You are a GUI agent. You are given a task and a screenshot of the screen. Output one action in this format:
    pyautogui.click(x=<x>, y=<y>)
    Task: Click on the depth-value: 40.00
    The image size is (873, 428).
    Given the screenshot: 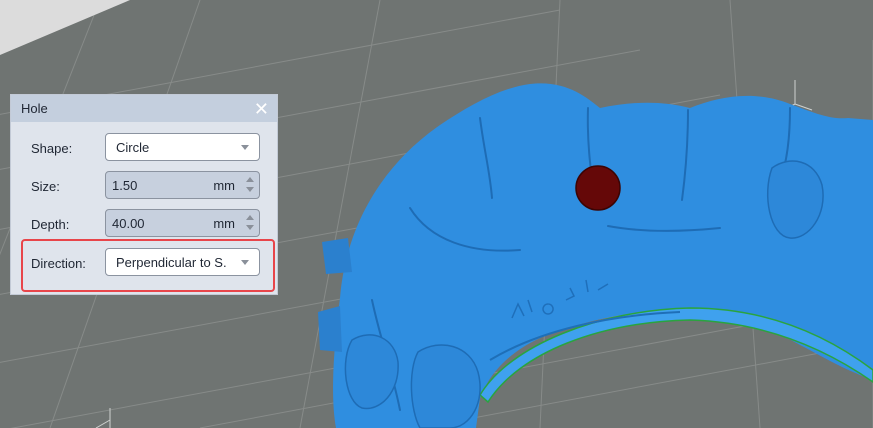 What is the action you would take?
    pyautogui.click(x=128, y=223)
    